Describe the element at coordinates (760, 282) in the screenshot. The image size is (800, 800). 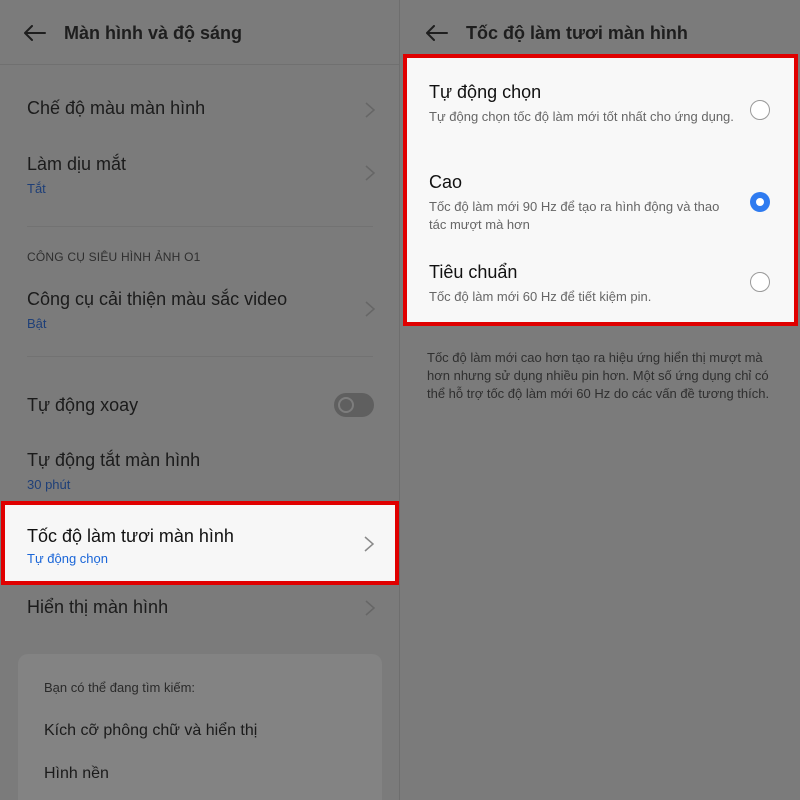
I see `radio-standard` at that location.